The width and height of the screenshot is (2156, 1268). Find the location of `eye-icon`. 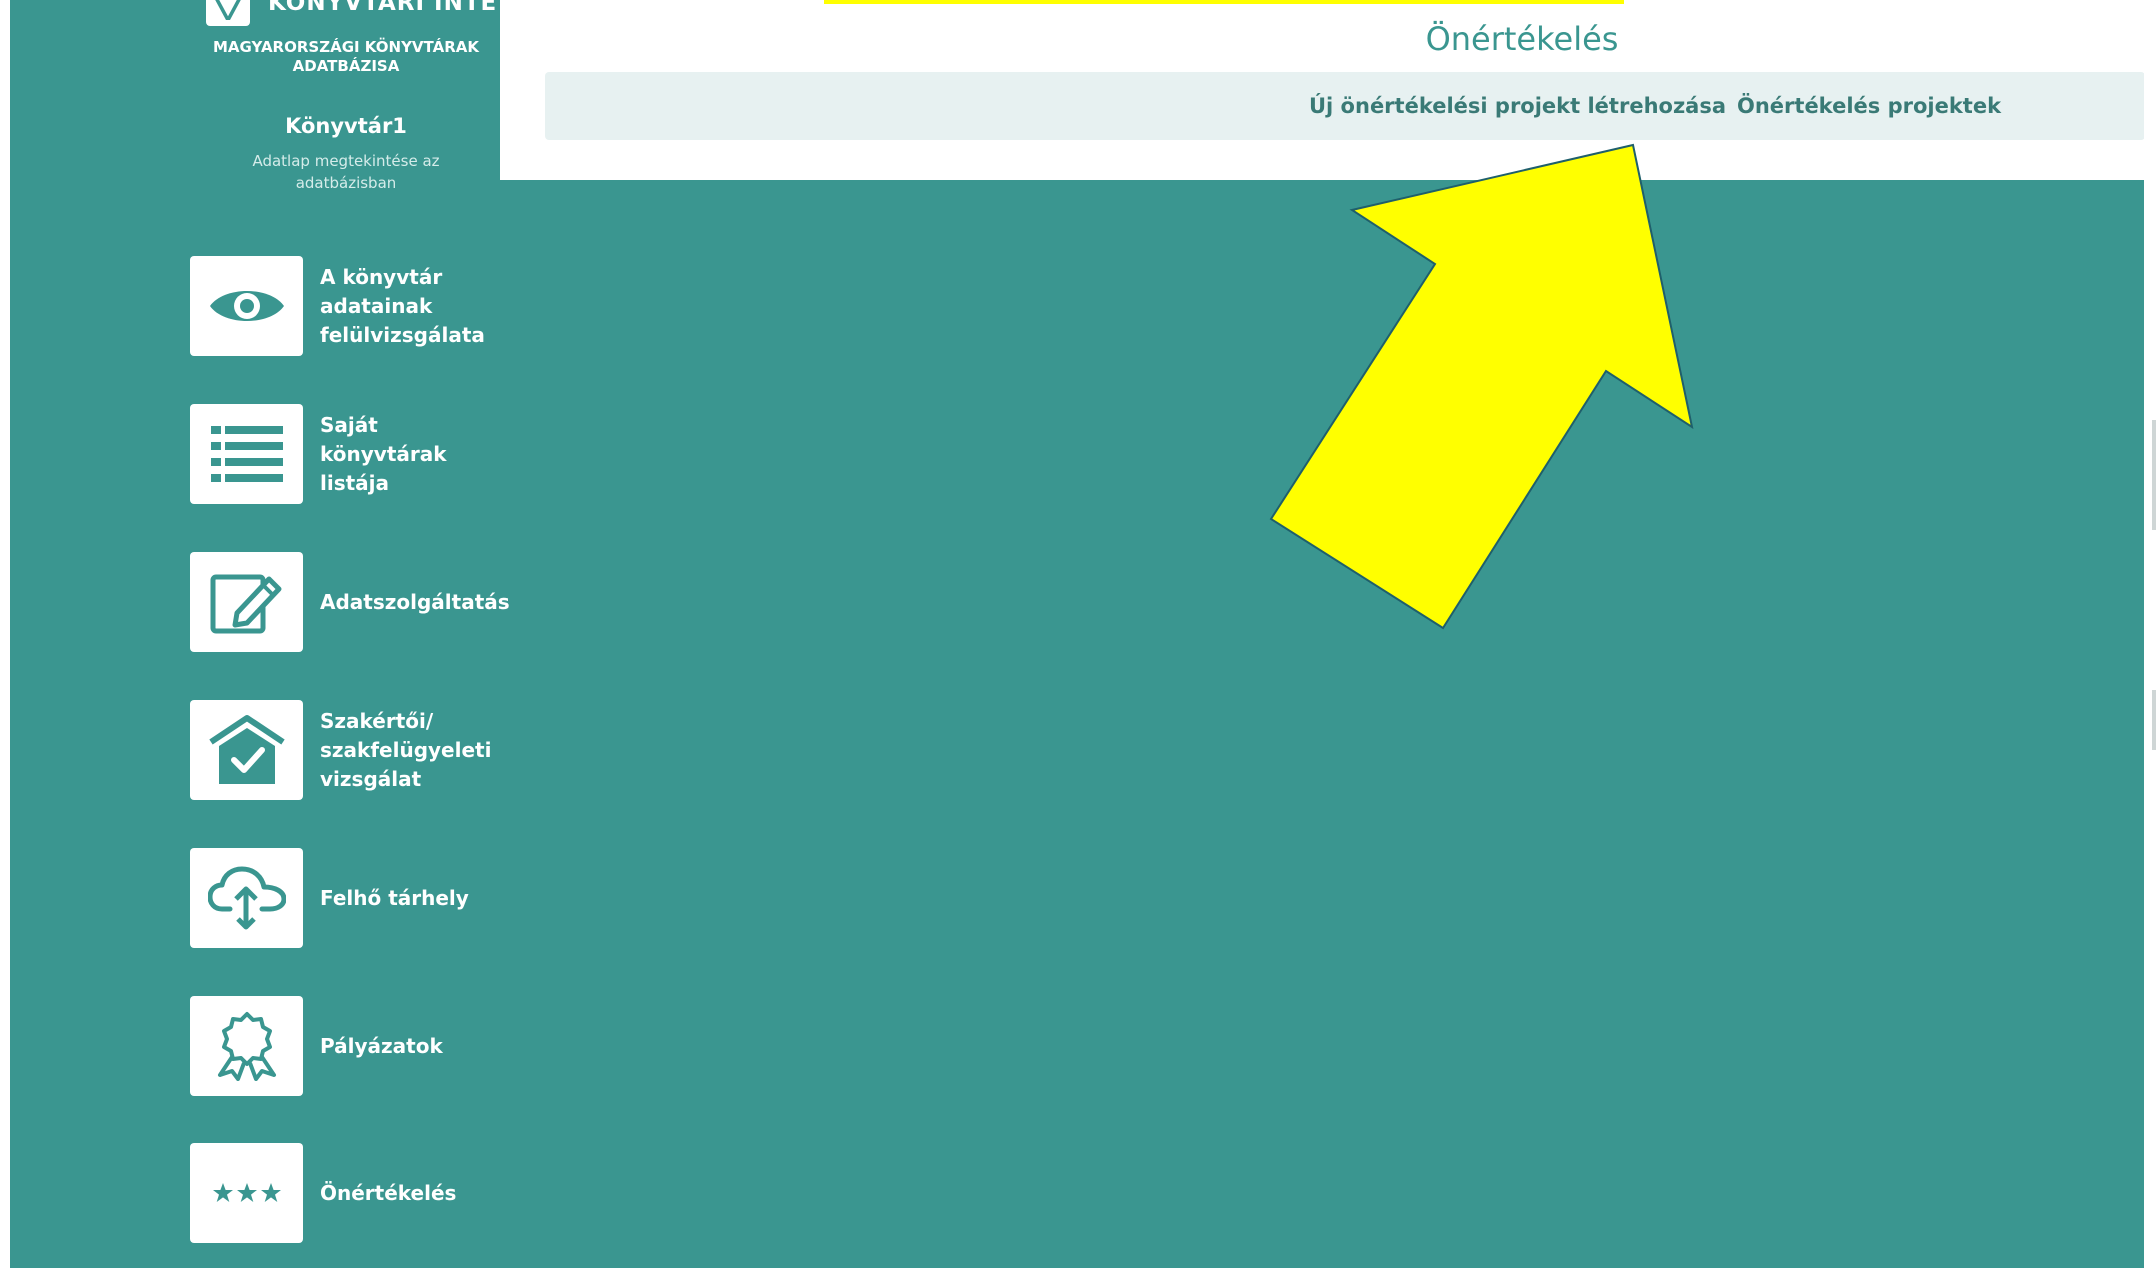

eye-icon is located at coordinates (246, 306).